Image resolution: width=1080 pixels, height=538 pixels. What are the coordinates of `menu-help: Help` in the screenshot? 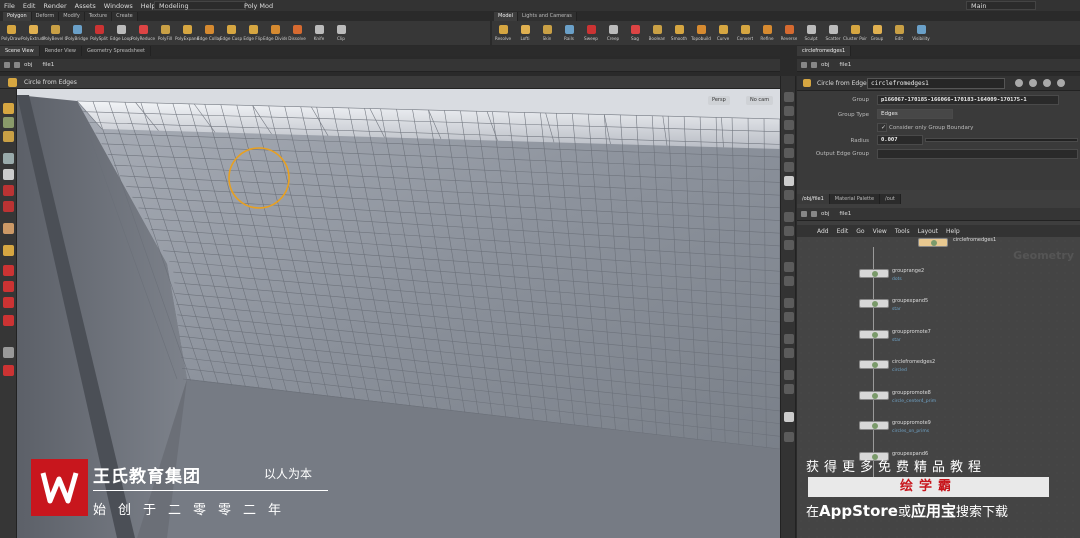 It's located at (953, 231).